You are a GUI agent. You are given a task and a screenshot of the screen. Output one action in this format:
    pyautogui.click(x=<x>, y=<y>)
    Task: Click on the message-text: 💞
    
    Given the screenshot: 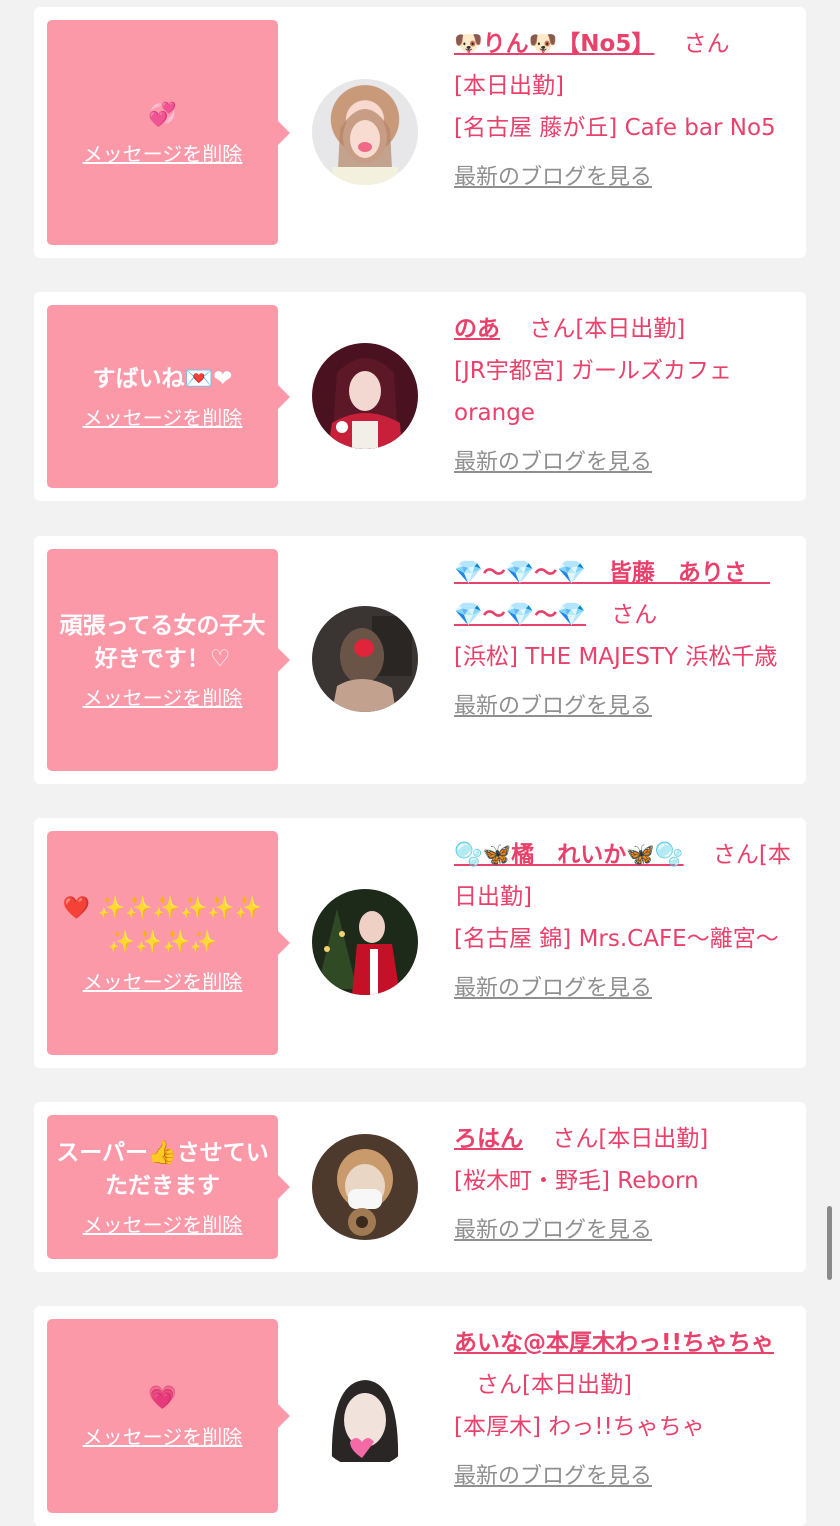 What is the action you would take?
    pyautogui.click(x=162, y=114)
    